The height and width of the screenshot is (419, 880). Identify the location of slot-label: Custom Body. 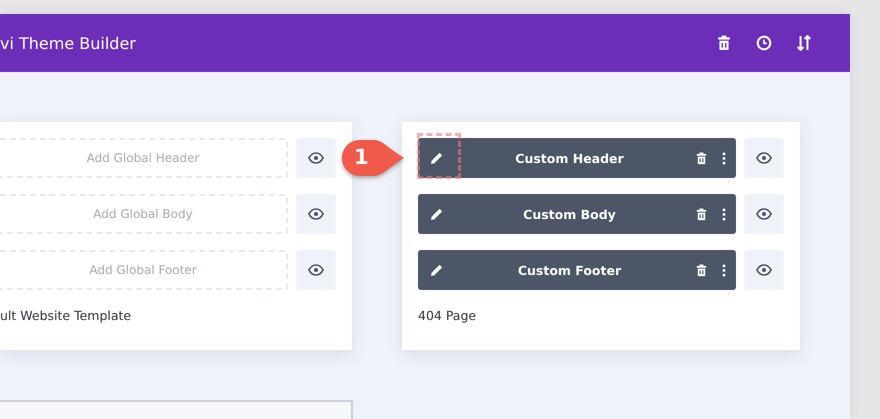
(569, 214).